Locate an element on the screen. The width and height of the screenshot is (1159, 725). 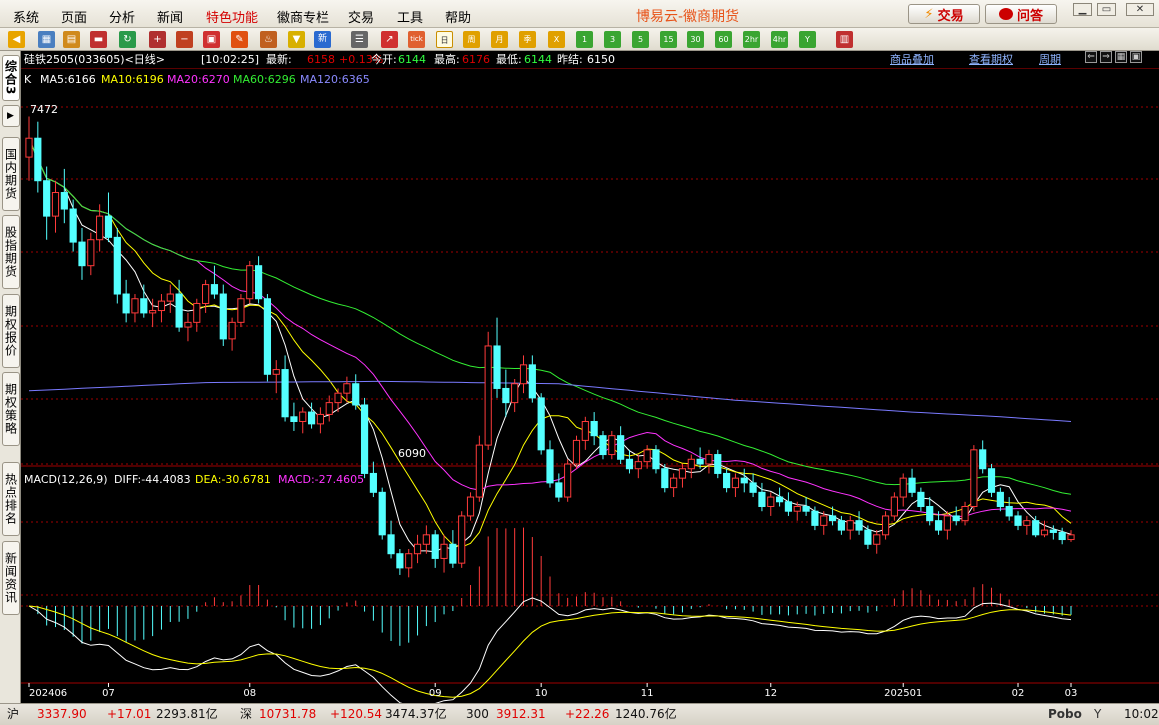
period-week-button: 周 is located at coordinates (471, 39).